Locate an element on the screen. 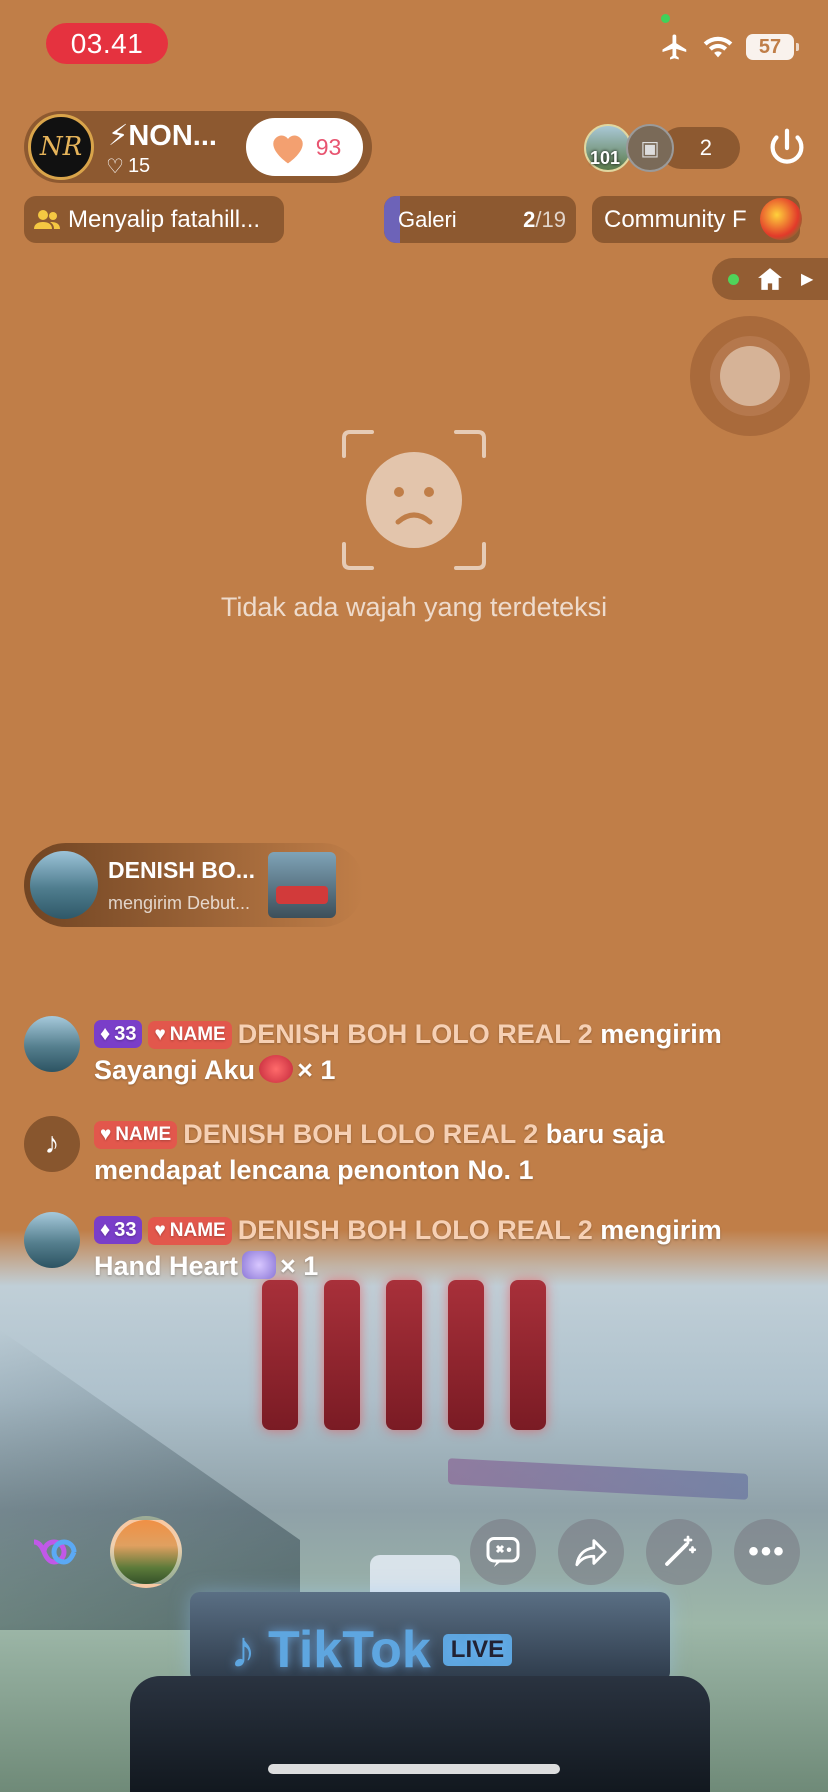 This screenshot has width=828, height=1792. hand-heart-gift-icon is located at coordinates (259, 1265).